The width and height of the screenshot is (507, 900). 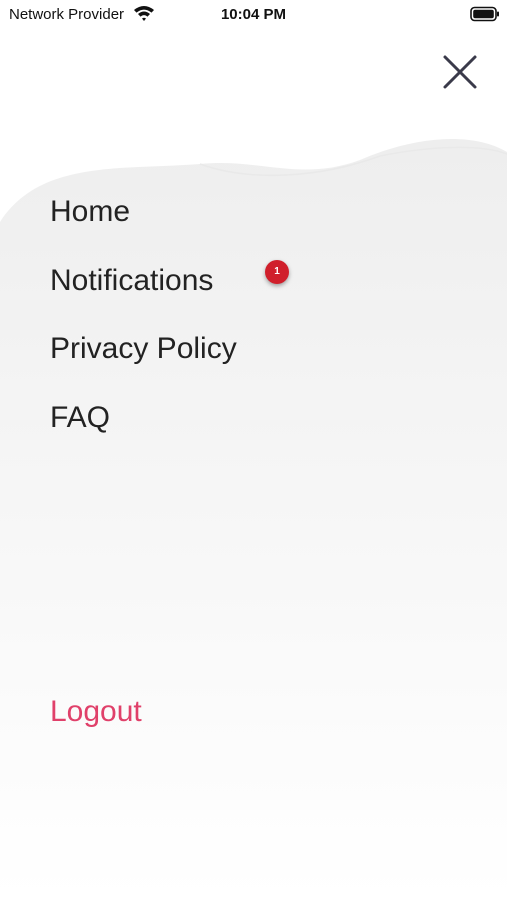 What do you see at coordinates (143, 430) in the screenshot?
I see `menu-item-faq: FAQ` at bounding box center [143, 430].